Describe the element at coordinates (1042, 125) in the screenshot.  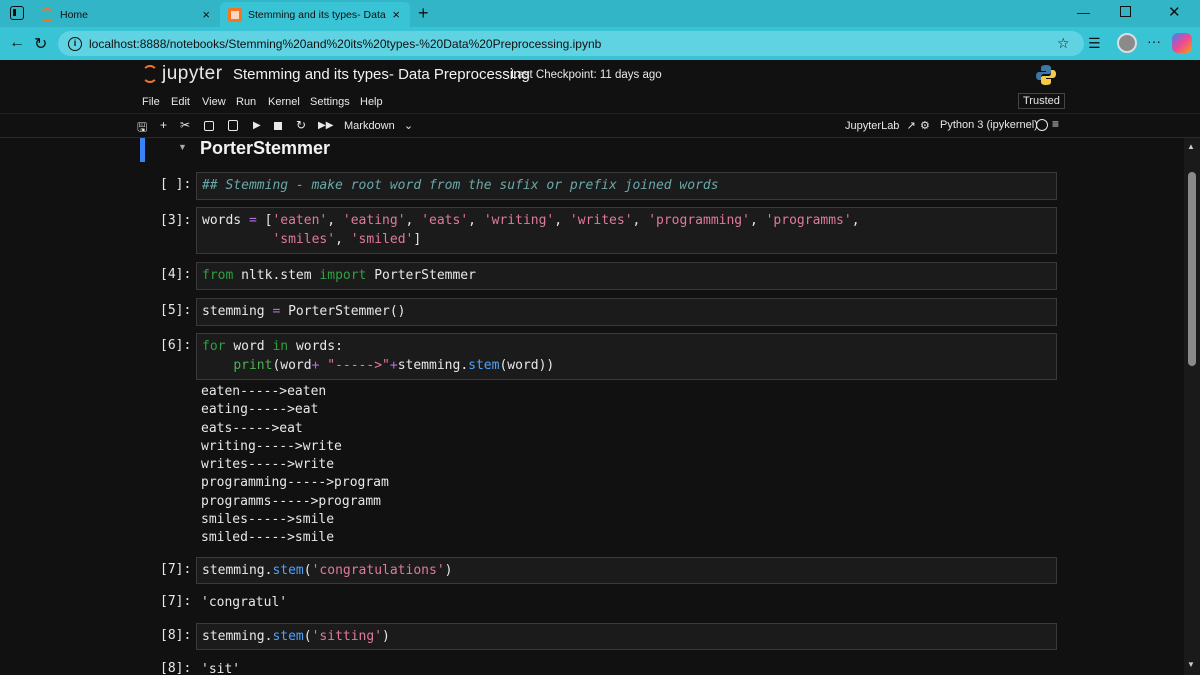
I see `kernel-status-idle-icon` at that location.